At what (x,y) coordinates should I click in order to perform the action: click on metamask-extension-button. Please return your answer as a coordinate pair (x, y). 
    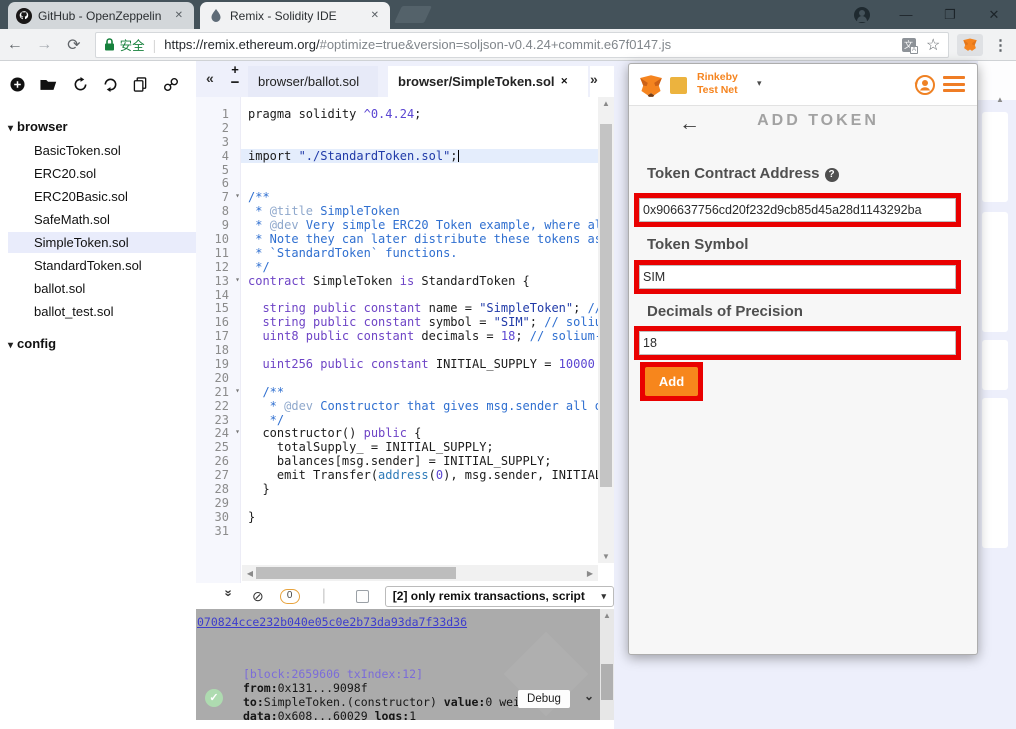
    Looking at the image, I should click on (970, 44).